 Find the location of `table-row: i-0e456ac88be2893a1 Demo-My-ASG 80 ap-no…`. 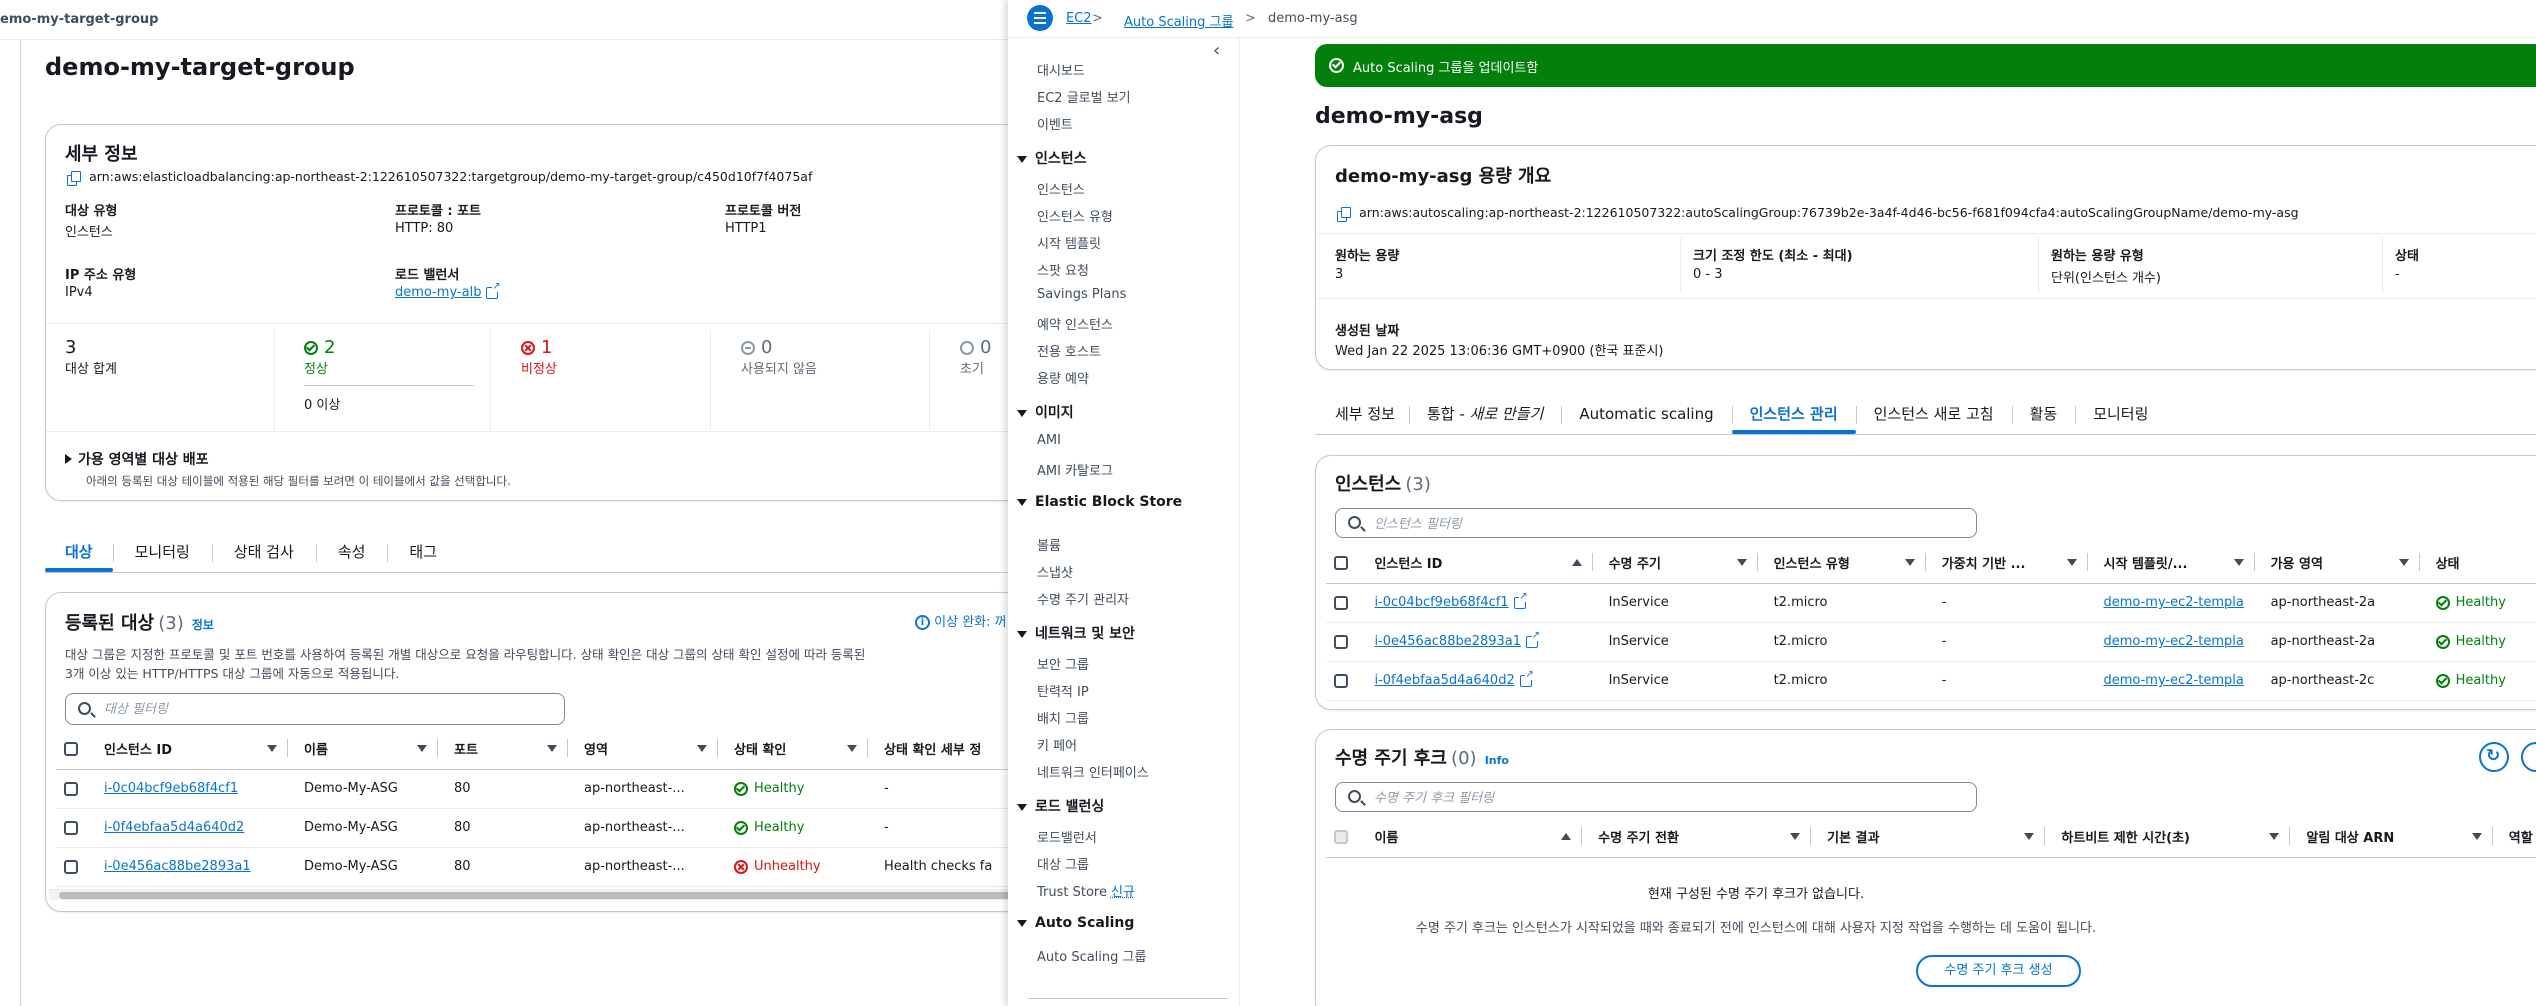

table-row: i-0e456ac88be2893a1 Demo-My-ASG 80 ap-no… is located at coordinates (532, 867).